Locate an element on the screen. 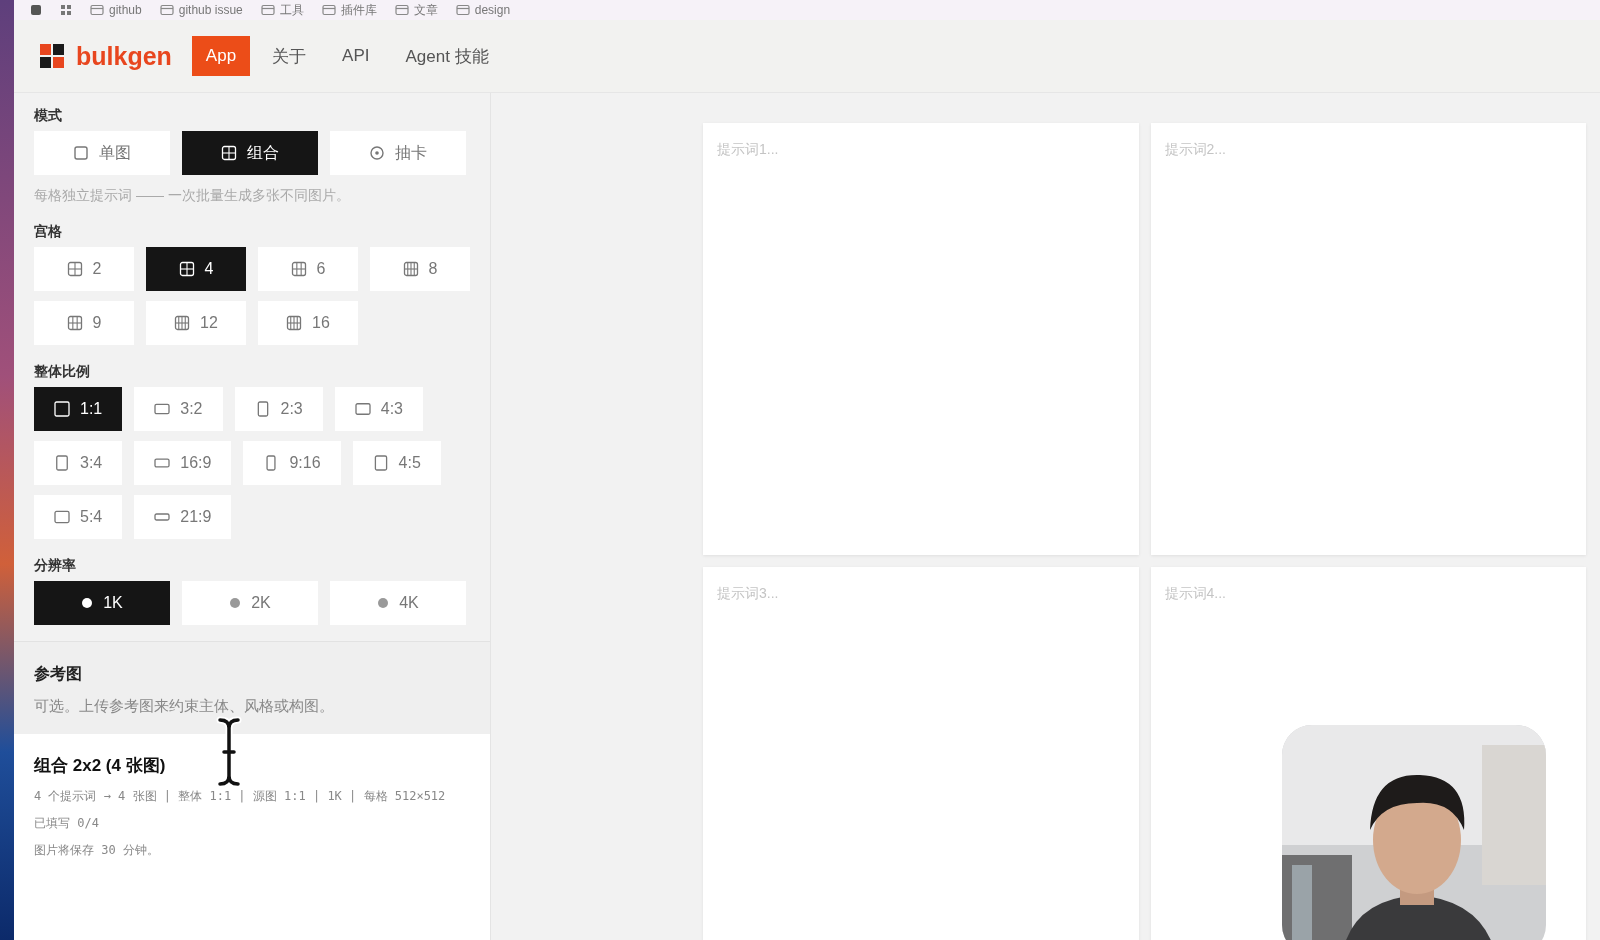 The image size is (1600, 940). summary-title: 组合 2x2 (4 张图) is located at coordinates (100, 766).